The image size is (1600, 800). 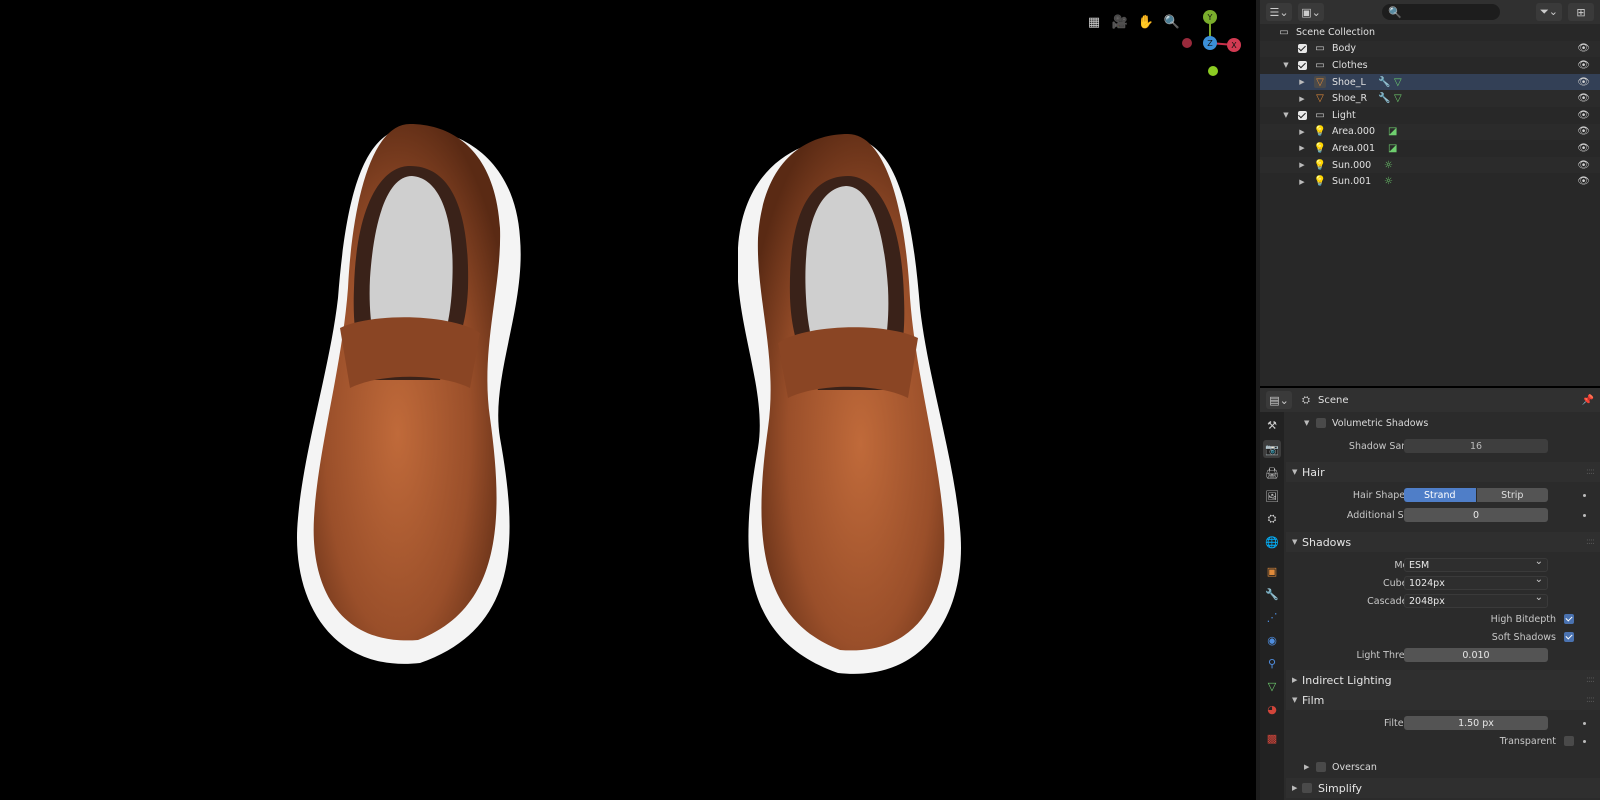 I want to click on new-collection-button: ⊞, so click(x=1581, y=12).